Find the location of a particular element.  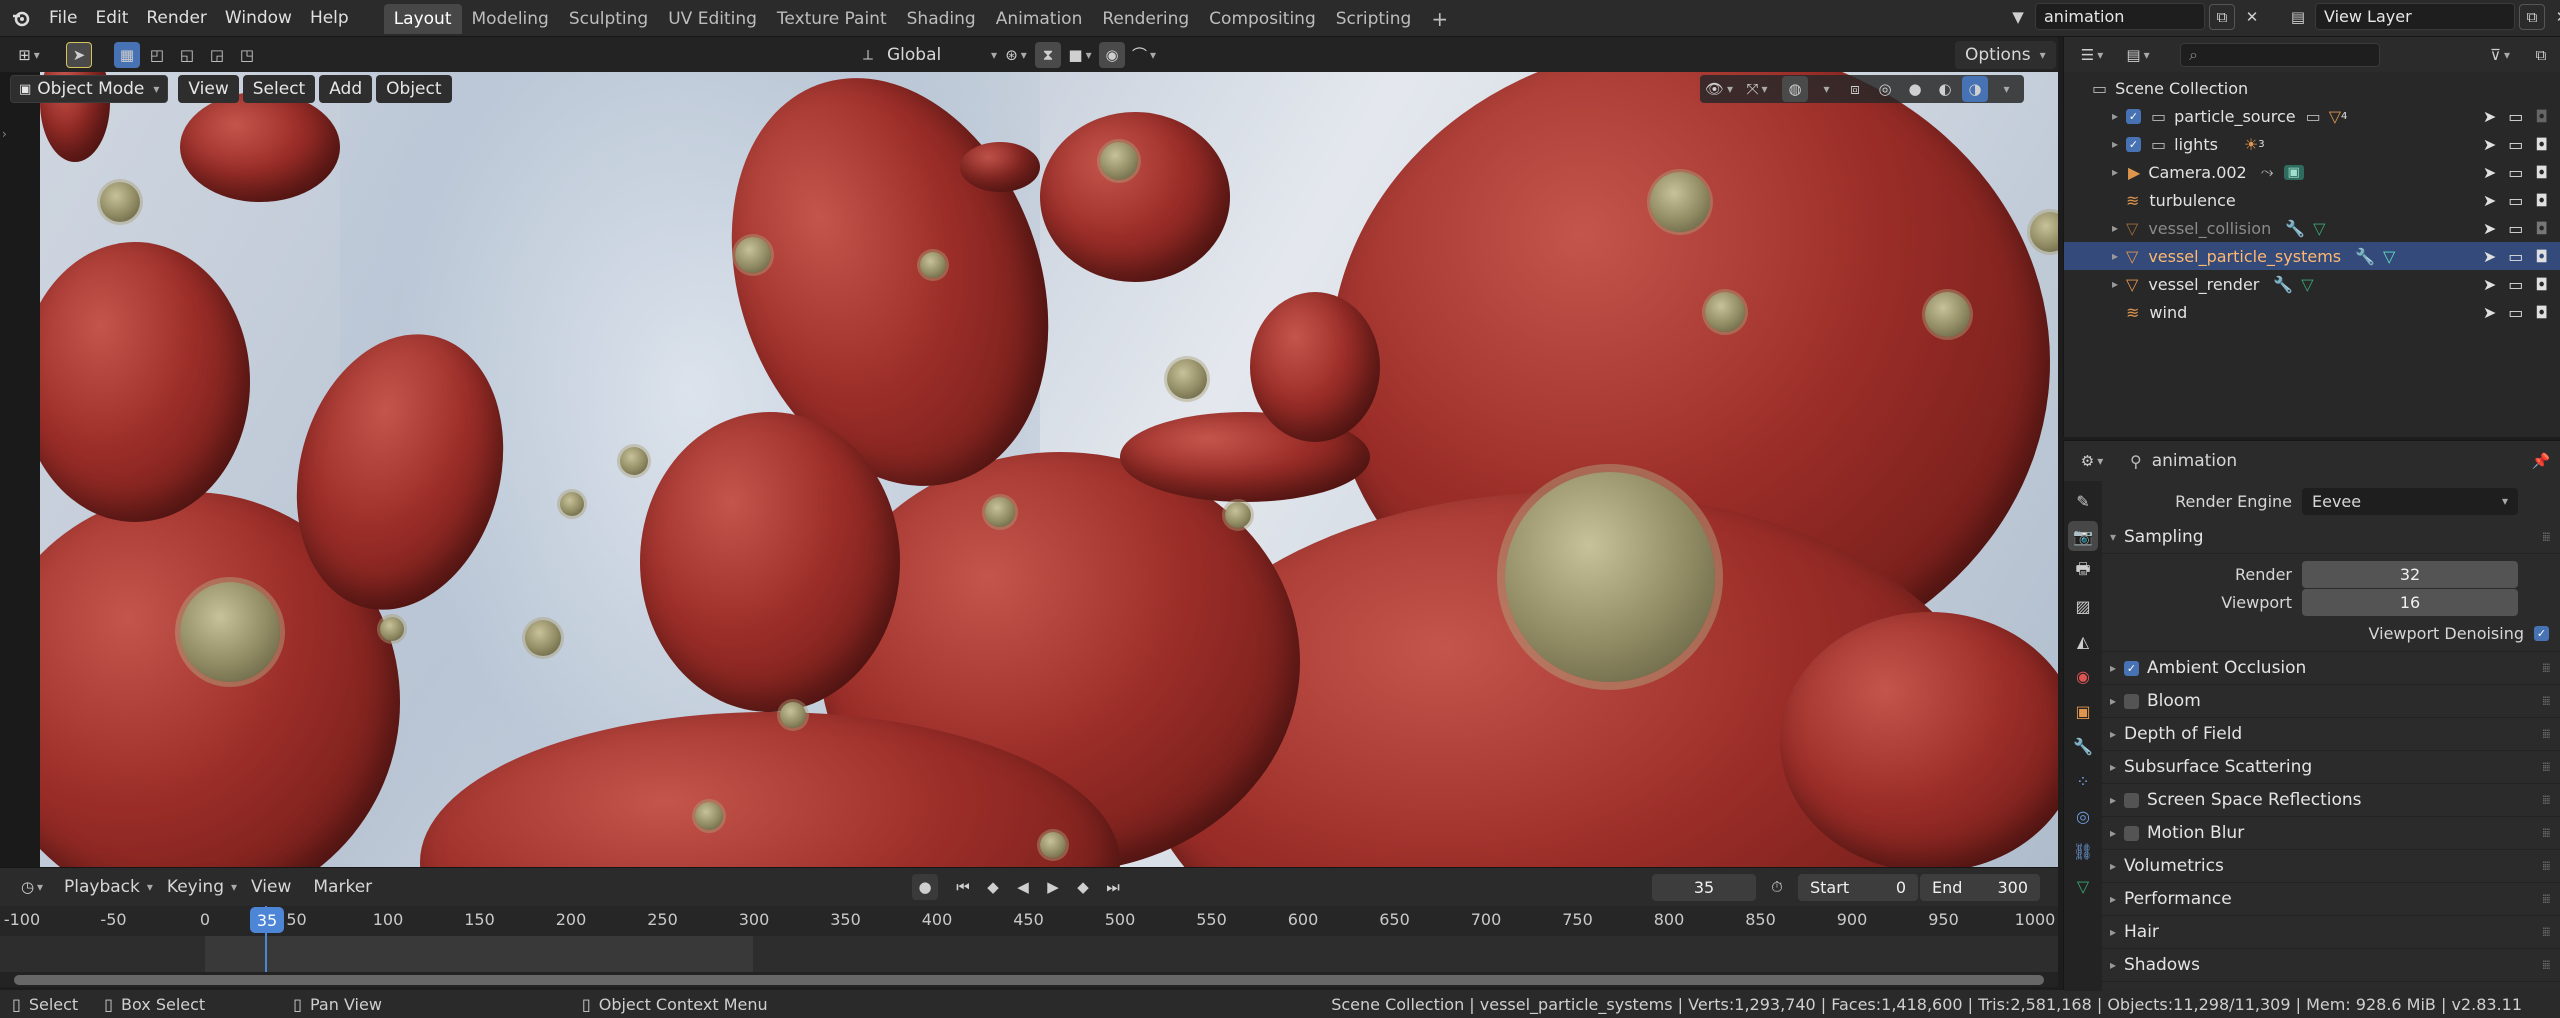

menu-add: Add is located at coordinates (346, 89).